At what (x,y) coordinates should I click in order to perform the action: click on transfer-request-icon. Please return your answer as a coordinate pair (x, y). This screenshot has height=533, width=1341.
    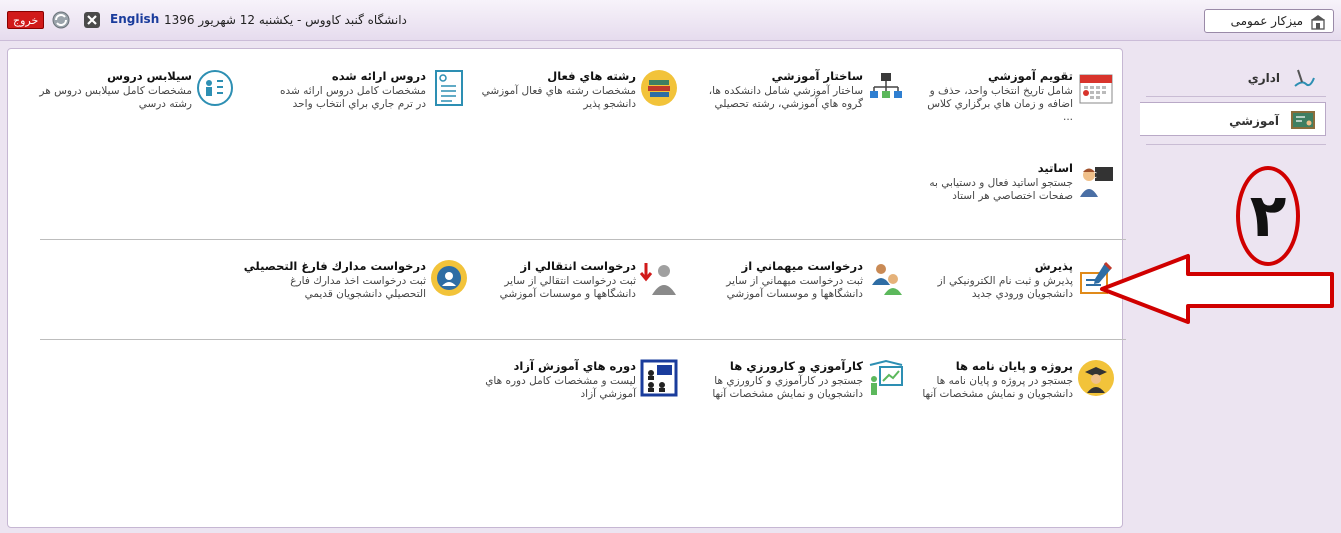
    Looking at the image, I should click on (658, 279).